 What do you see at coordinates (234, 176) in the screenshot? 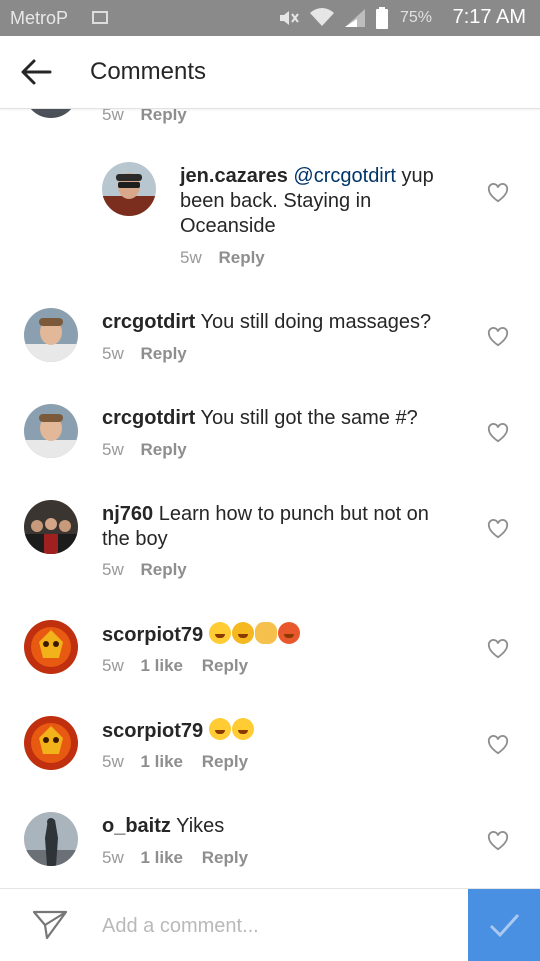
I see `comment-username: jen.cazares` at bounding box center [234, 176].